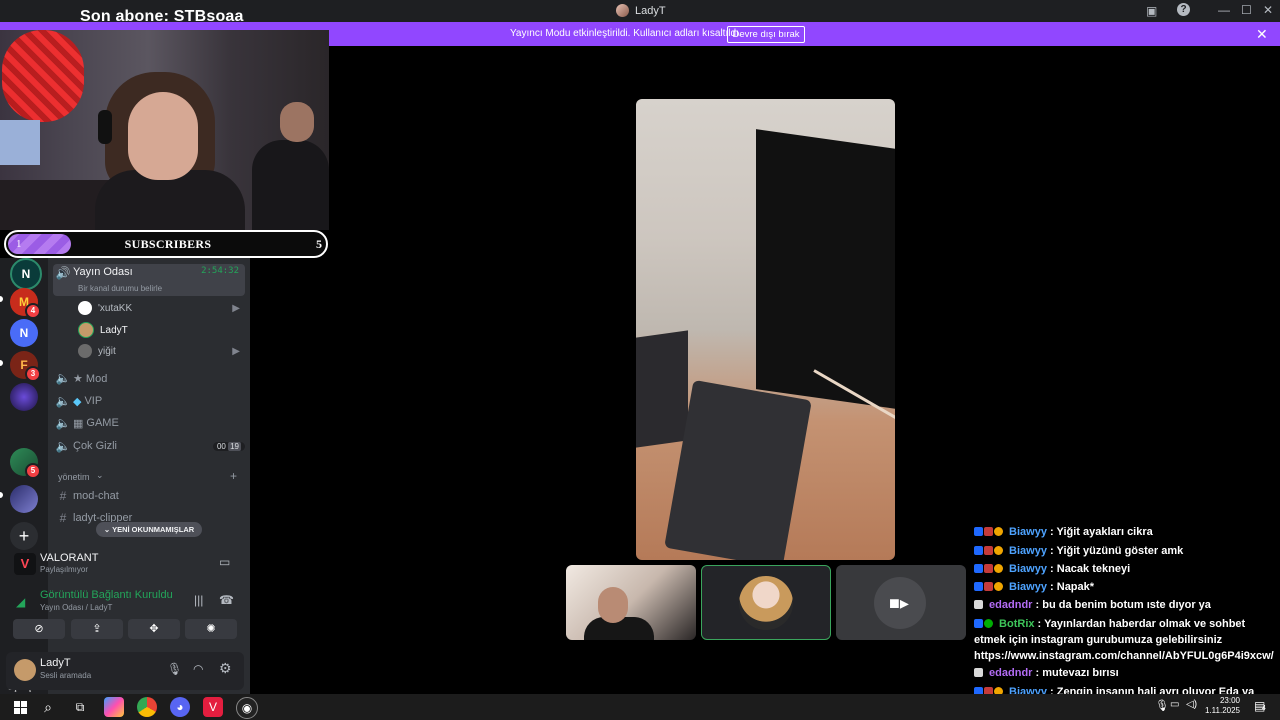 Image resolution: width=1280 pixels, height=720 pixels. Describe the element at coordinates (48, 707) in the screenshot. I see `search-icon: ⌕` at that location.